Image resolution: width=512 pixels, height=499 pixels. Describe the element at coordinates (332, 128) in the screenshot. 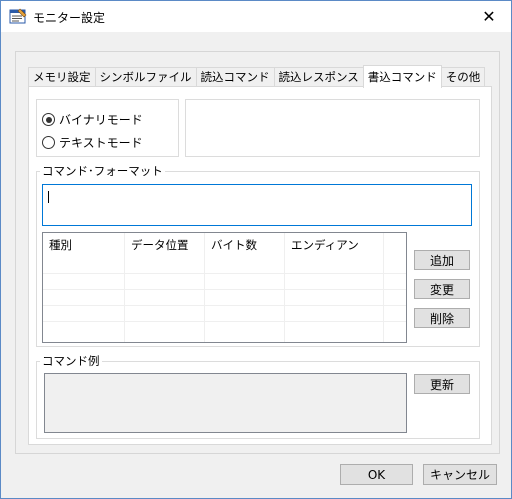

I see `info-box` at that location.